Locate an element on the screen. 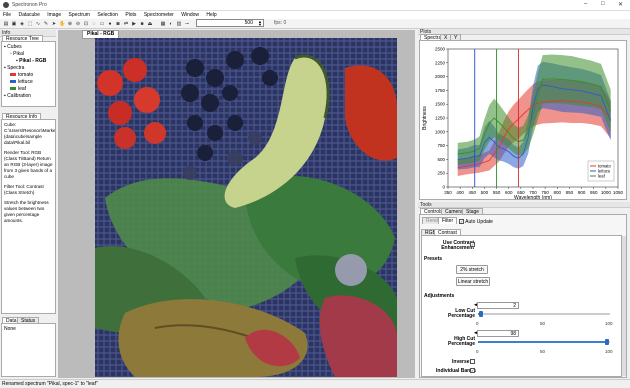  high-cut-slider-handle is located at coordinates (607, 342).